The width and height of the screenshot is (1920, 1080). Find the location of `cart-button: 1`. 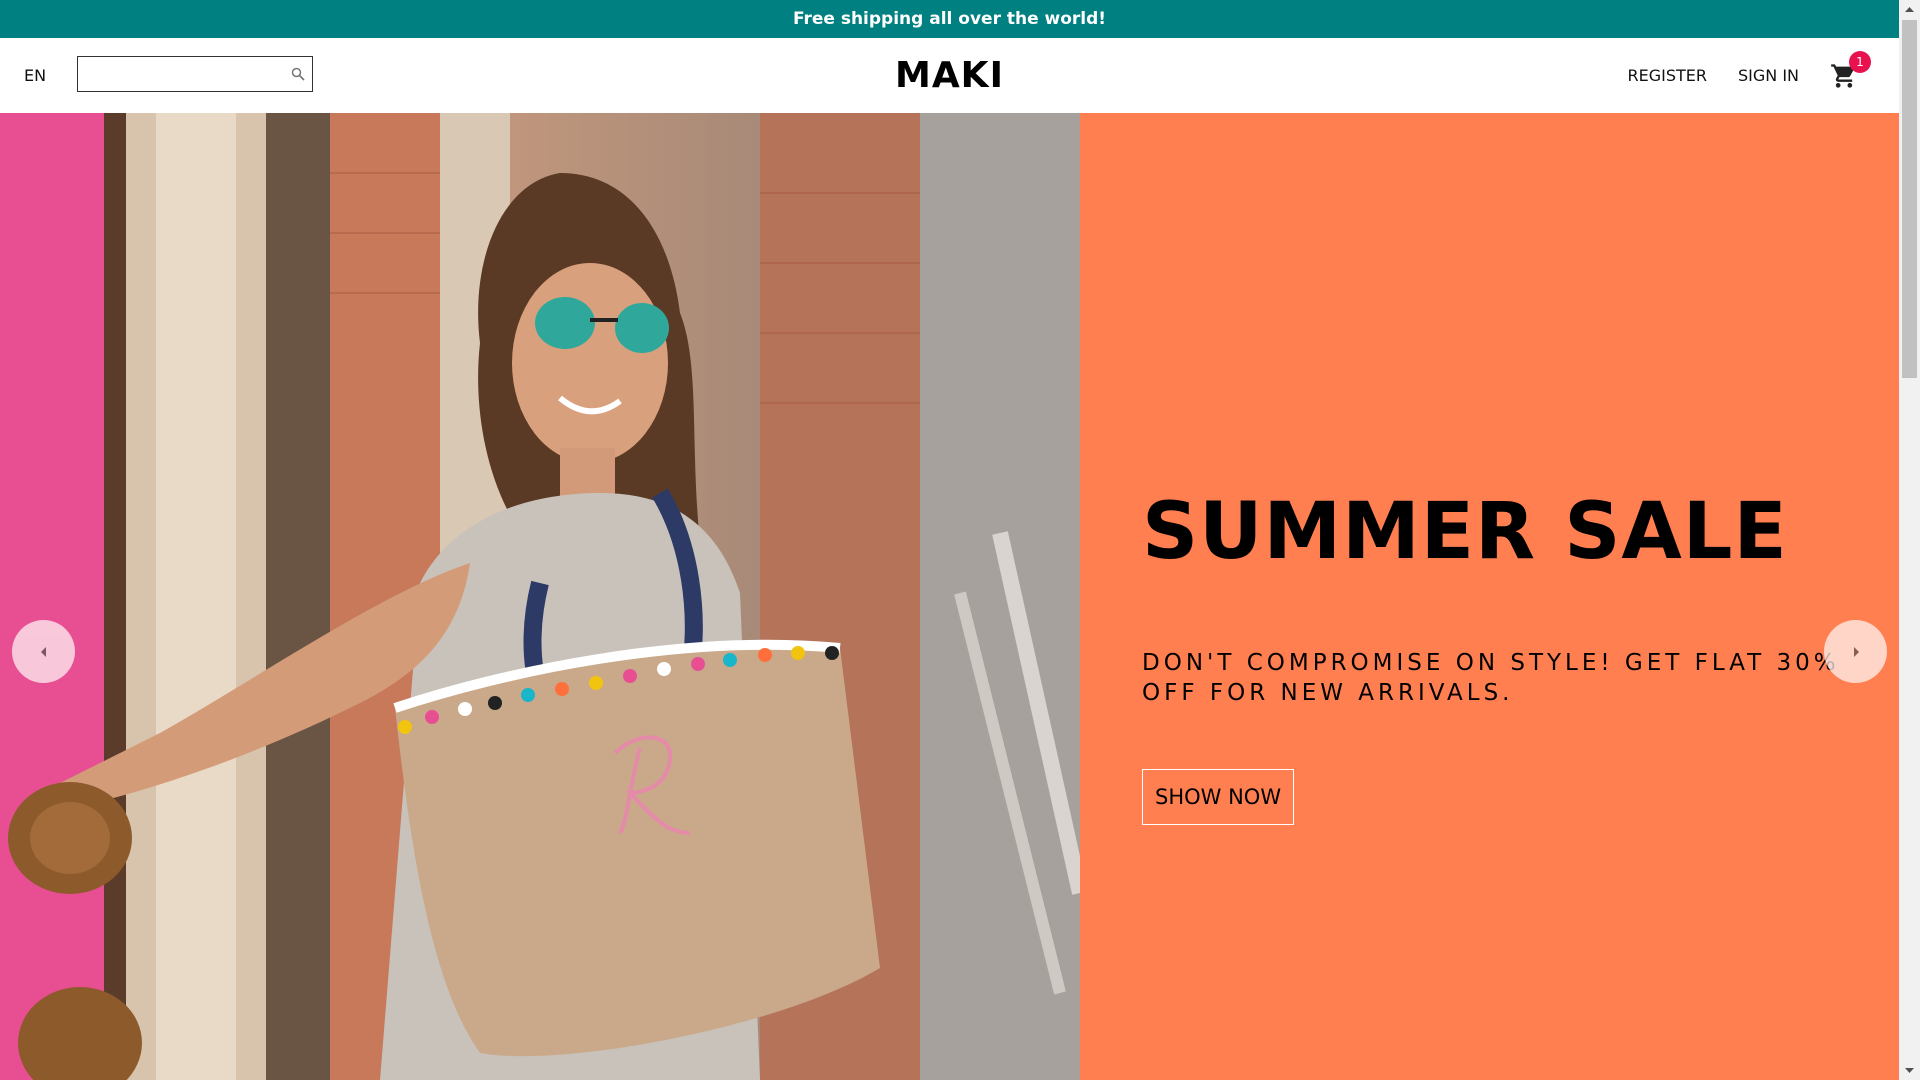

cart-button: 1 is located at coordinates (1850, 70).